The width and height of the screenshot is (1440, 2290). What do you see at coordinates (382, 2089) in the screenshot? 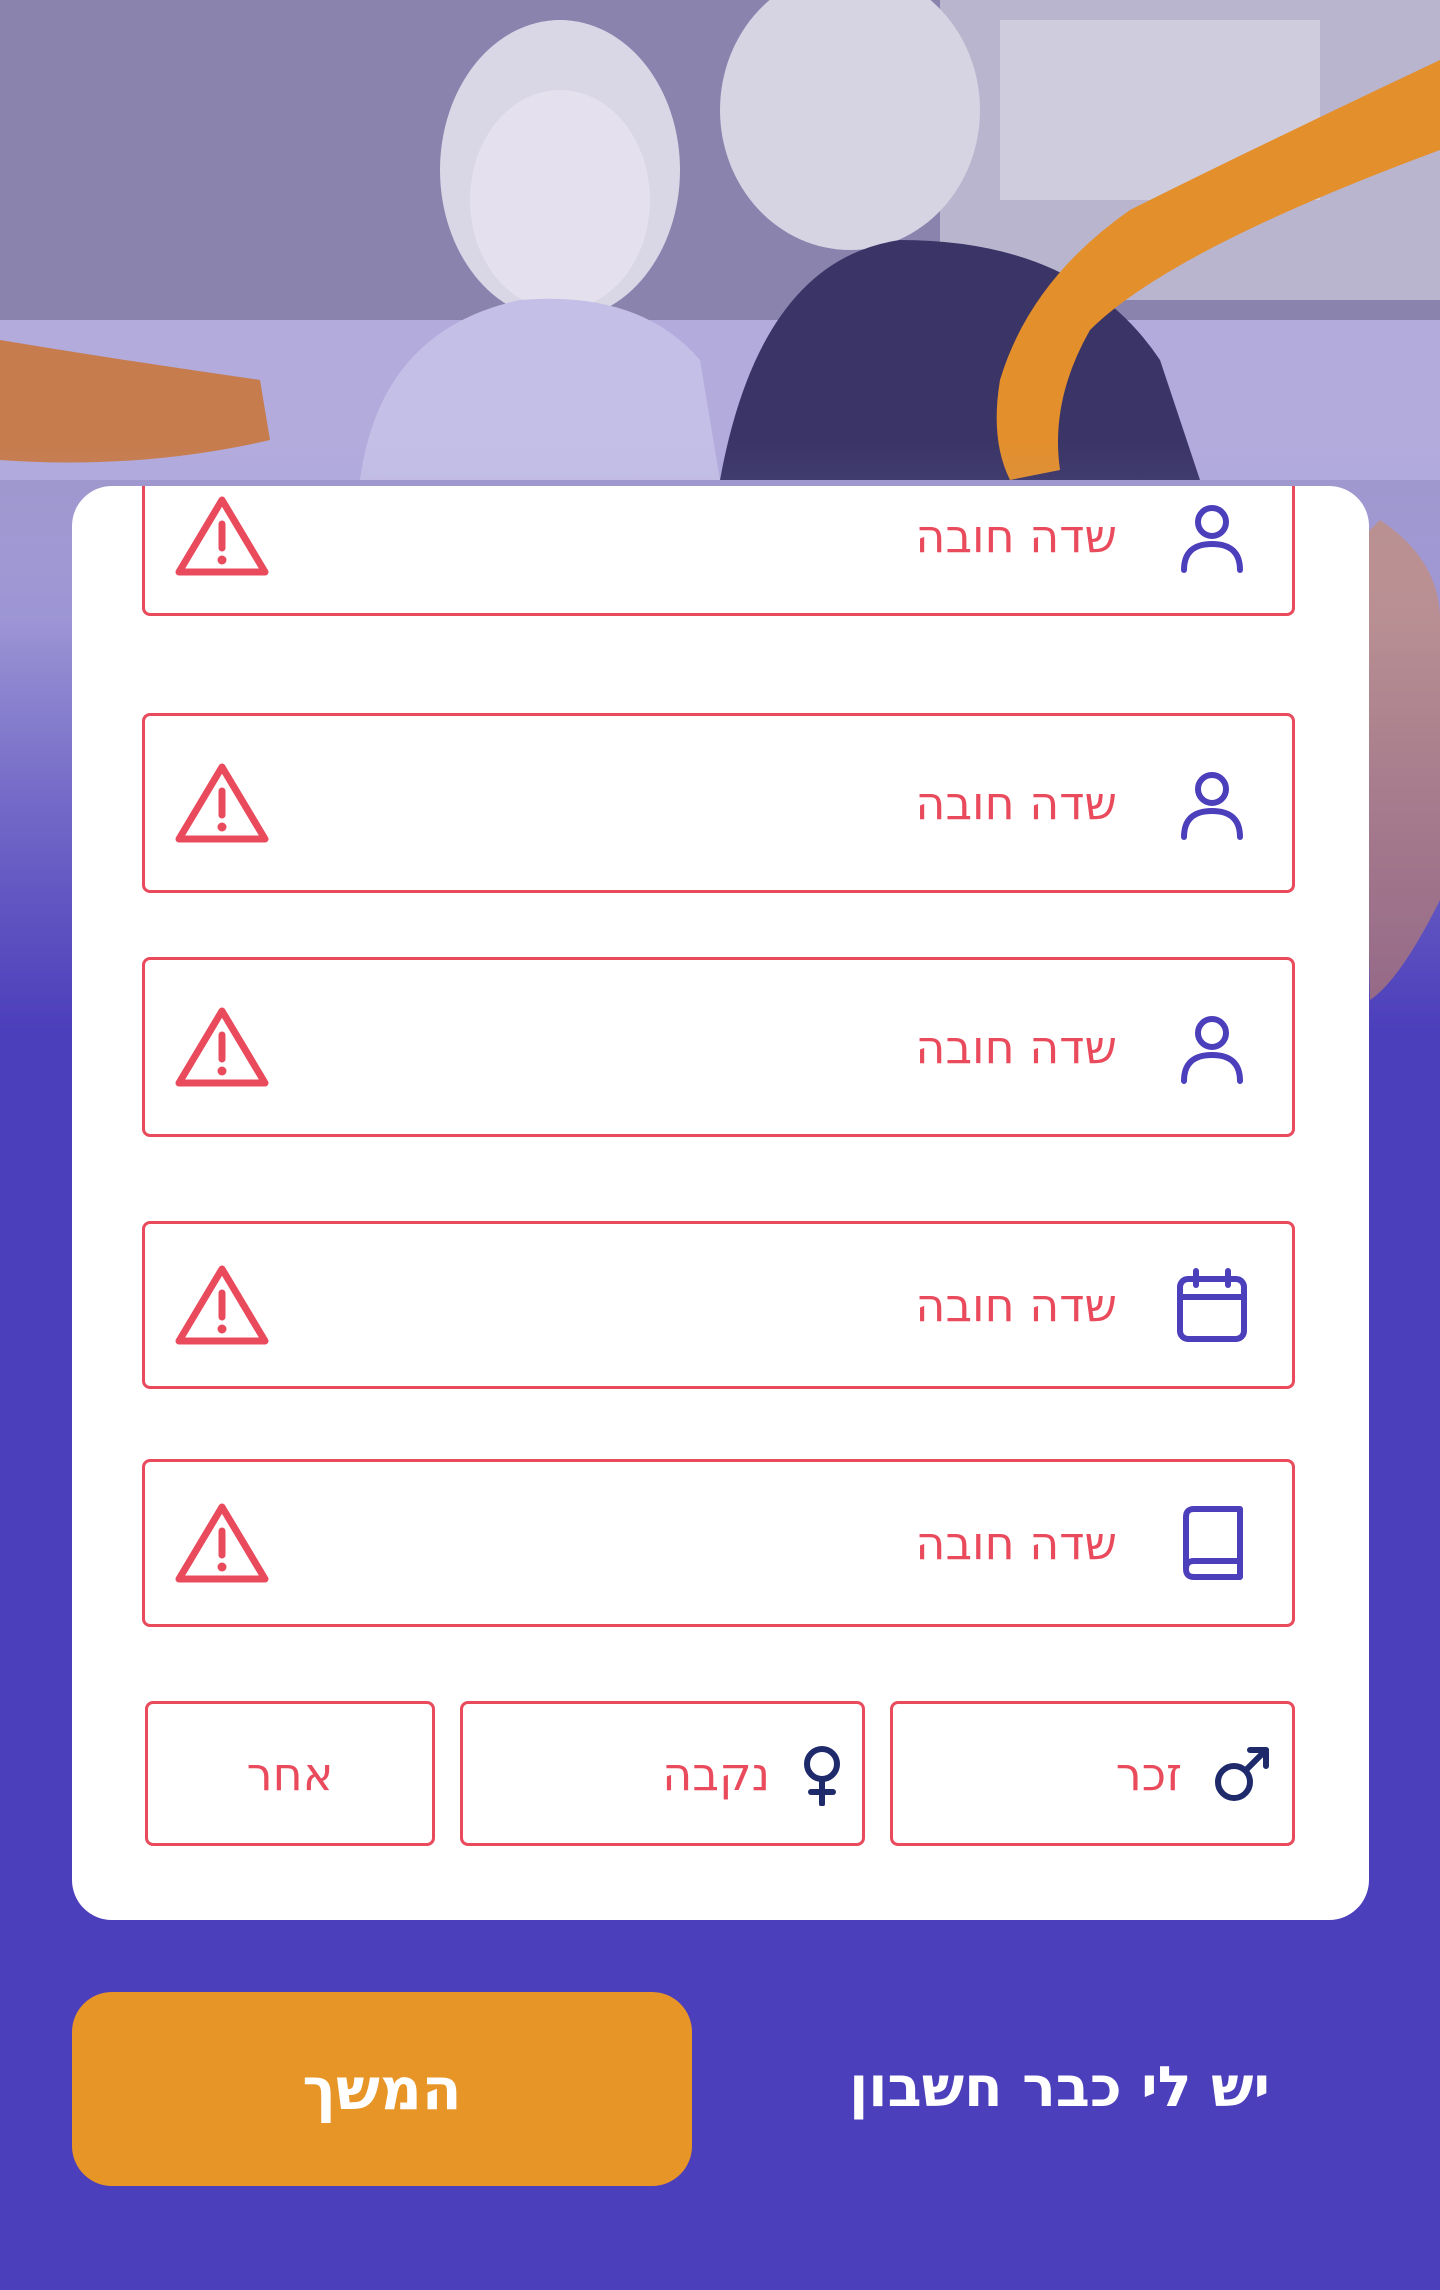
I see `continue-button: המשך` at bounding box center [382, 2089].